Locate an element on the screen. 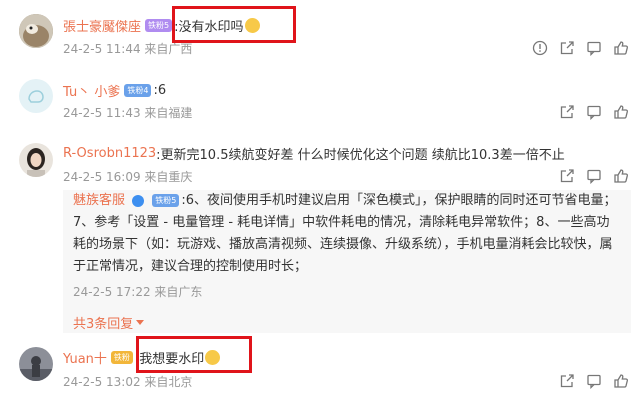 This screenshot has height=406, width=643. reply-username: 魅族客服 is located at coordinates (99, 200).